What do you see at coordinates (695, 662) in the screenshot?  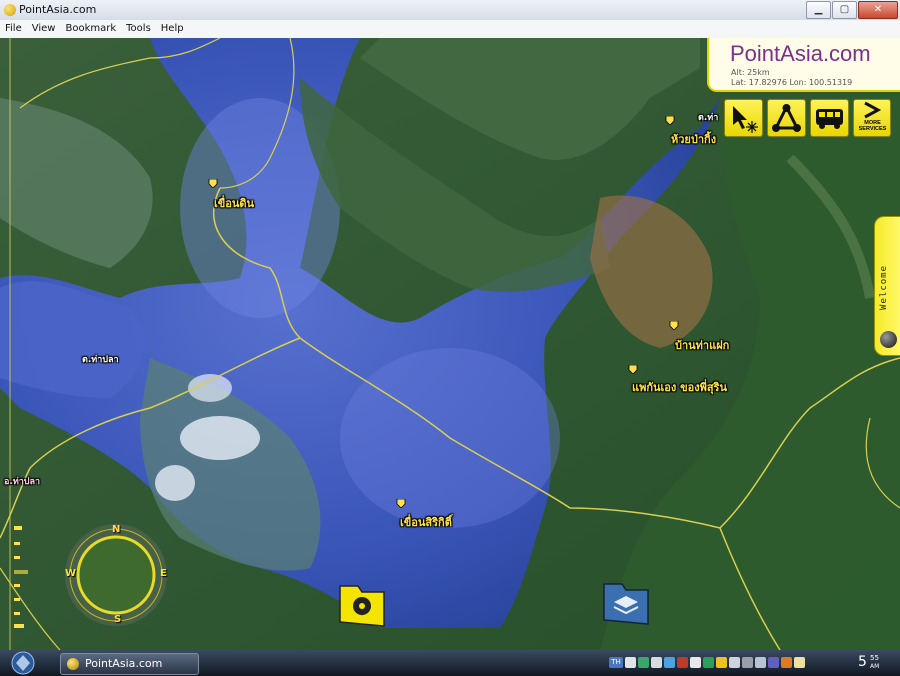 I see `tray-chat-icon` at bounding box center [695, 662].